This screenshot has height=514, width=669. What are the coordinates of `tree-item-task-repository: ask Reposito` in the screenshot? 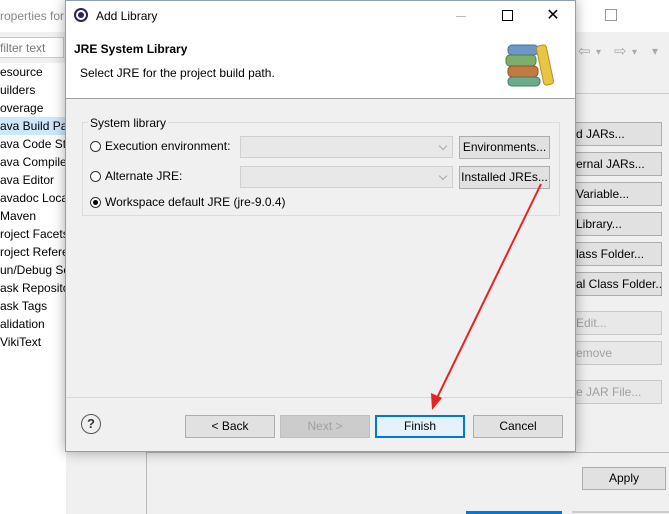 It's located at (34, 288).